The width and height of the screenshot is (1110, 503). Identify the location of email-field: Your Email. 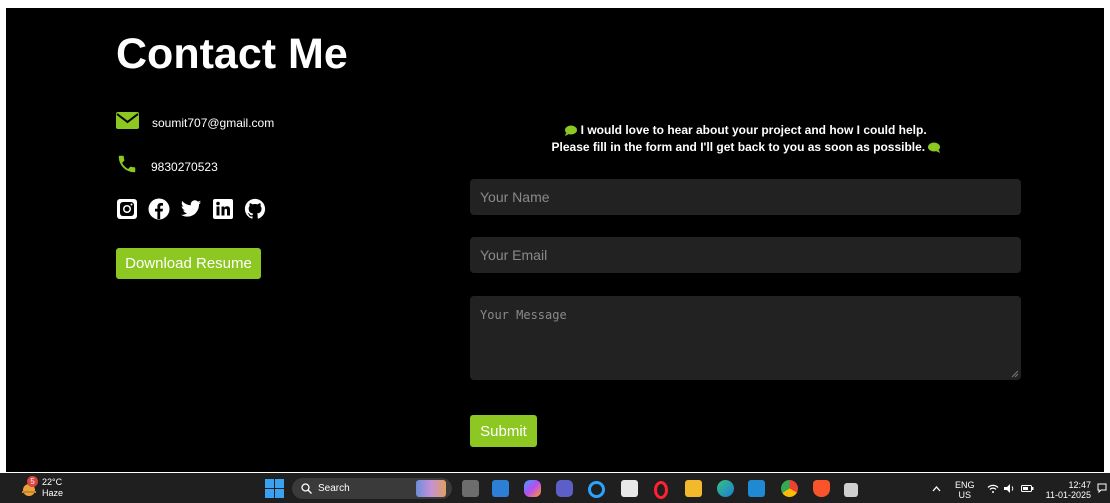
(745, 255).